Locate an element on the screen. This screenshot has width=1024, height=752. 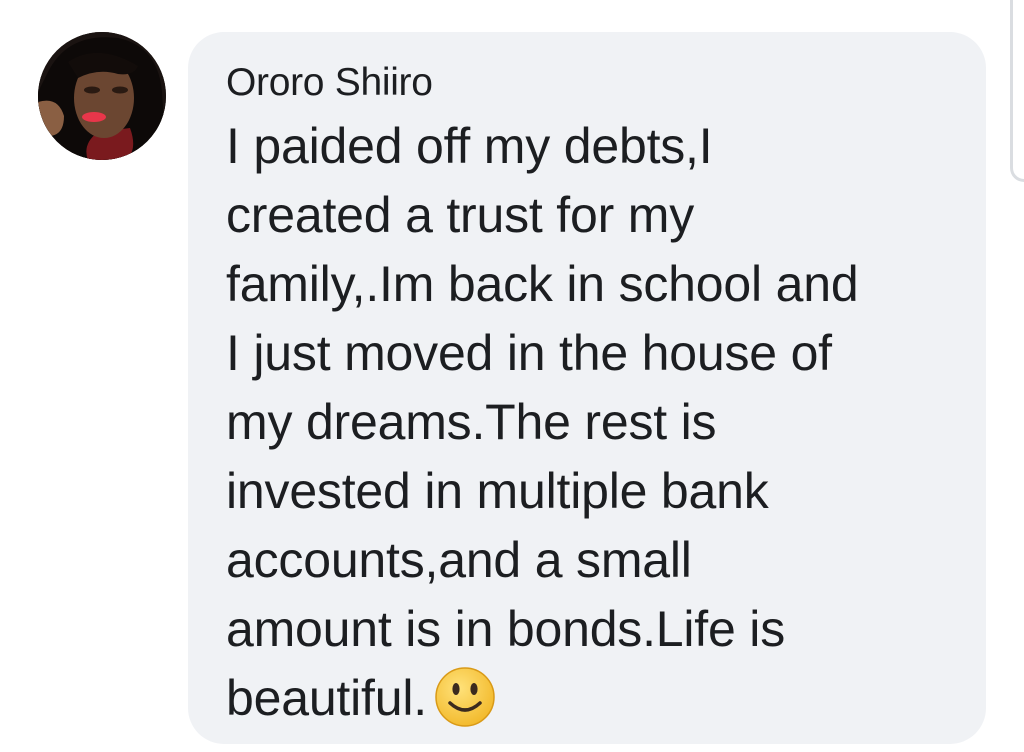
avatar is located at coordinates (102, 96).